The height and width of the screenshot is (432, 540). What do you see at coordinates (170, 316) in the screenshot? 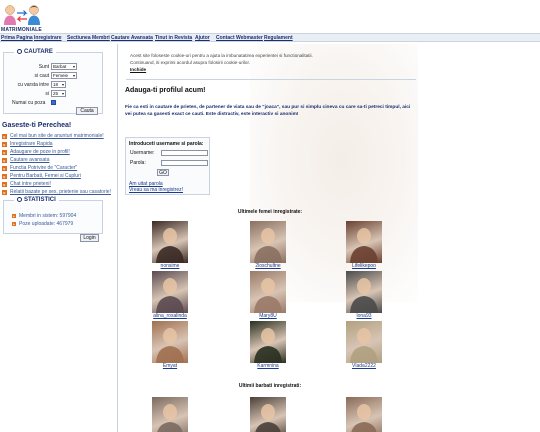
I see `profile-name-link: alina_rosalinda` at bounding box center [170, 316].